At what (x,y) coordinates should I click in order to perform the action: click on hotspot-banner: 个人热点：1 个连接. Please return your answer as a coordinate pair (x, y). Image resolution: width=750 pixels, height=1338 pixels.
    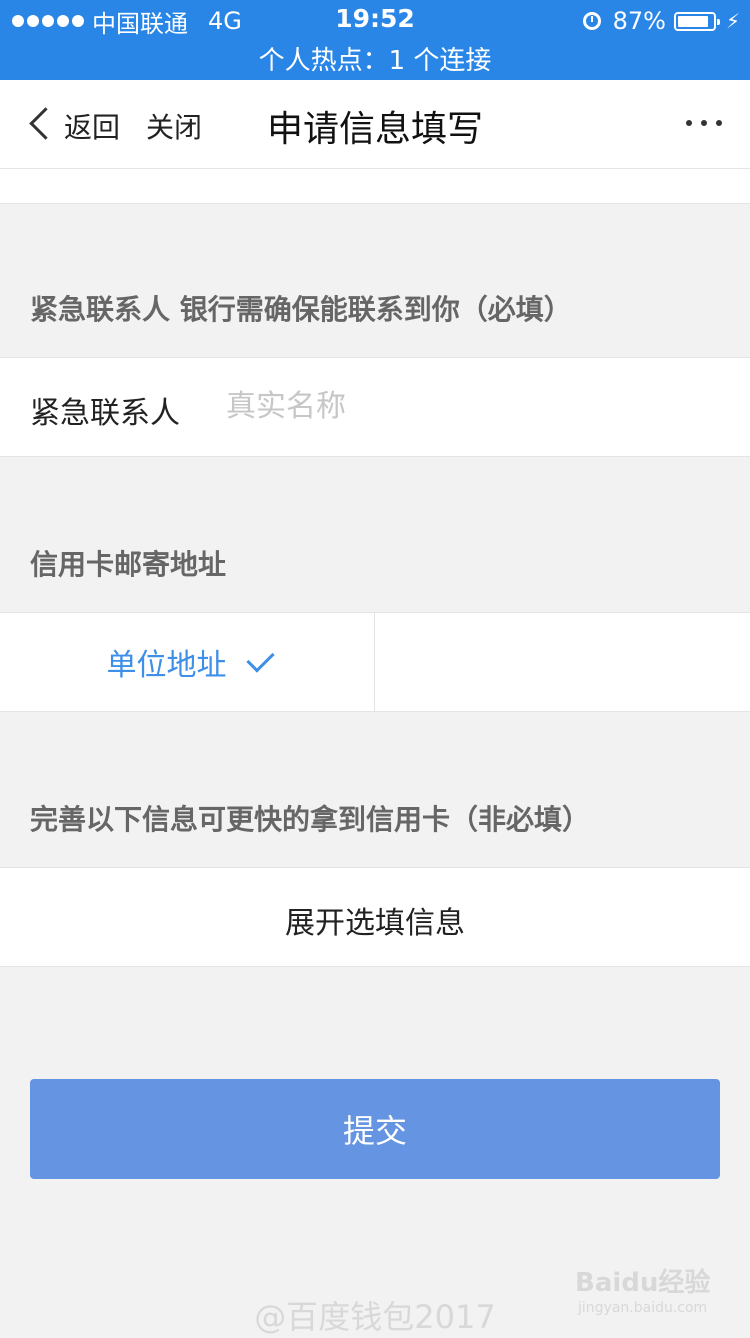
    Looking at the image, I should click on (375, 58).